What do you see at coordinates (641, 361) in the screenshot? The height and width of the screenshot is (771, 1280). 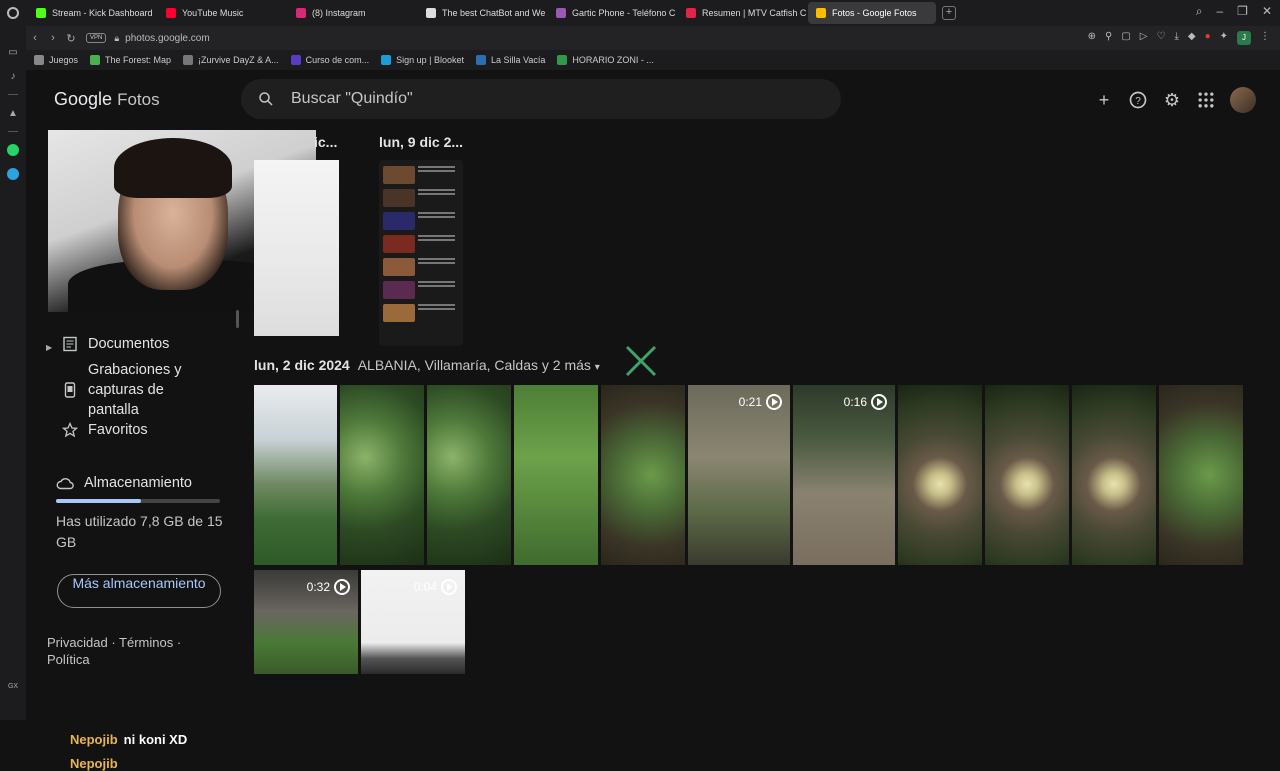 I see `close-x-icon` at bounding box center [641, 361].